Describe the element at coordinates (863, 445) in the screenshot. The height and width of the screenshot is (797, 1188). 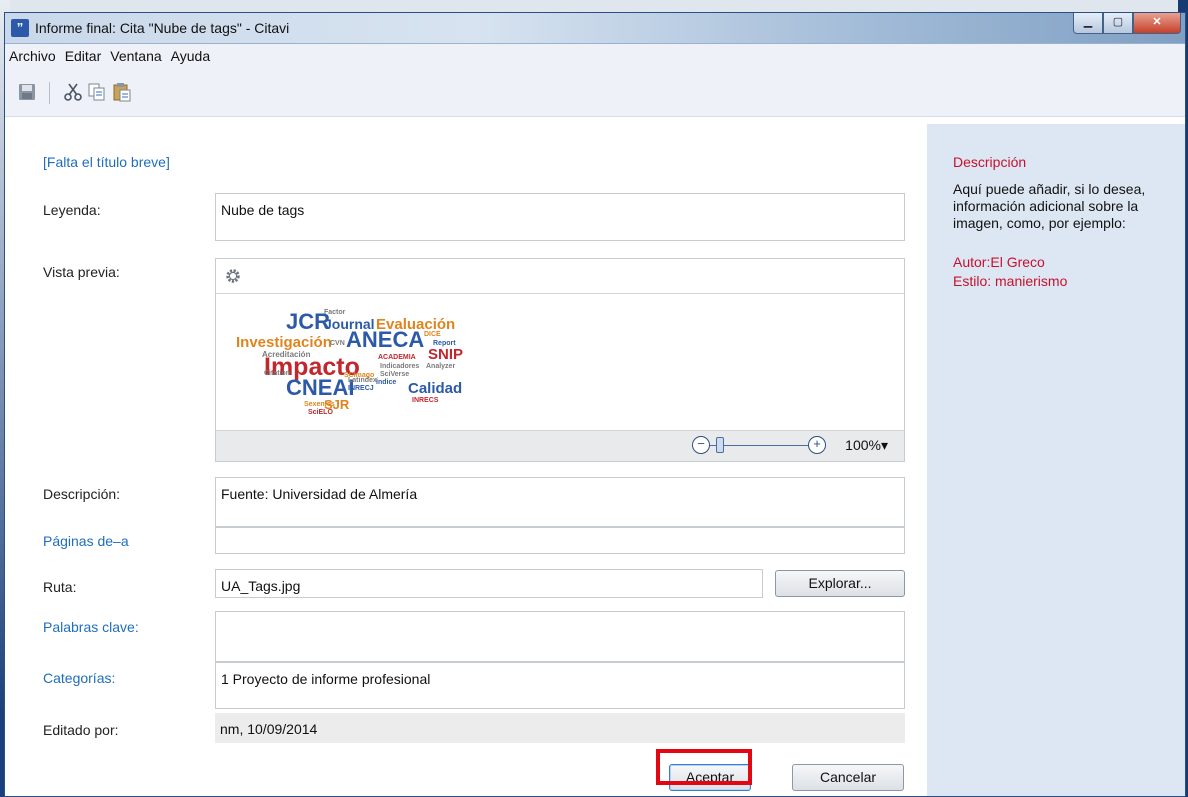
I see `zoom-level-value: 100%` at that location.